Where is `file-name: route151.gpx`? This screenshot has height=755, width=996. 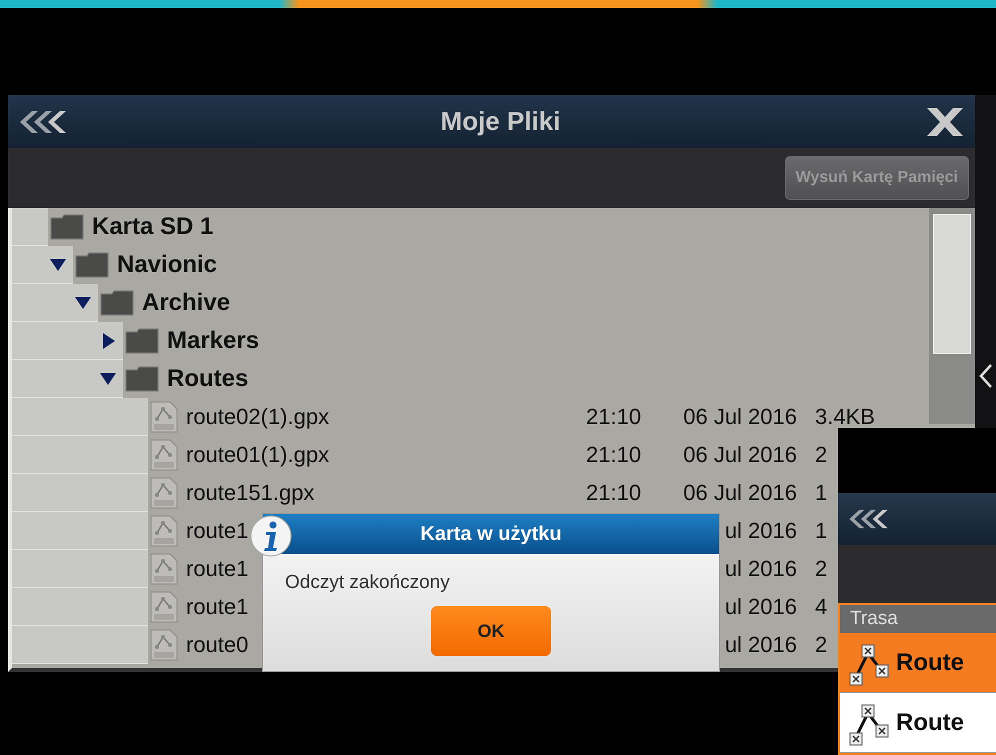 file-name: route151.gpx is located at coordinates (386, 493).